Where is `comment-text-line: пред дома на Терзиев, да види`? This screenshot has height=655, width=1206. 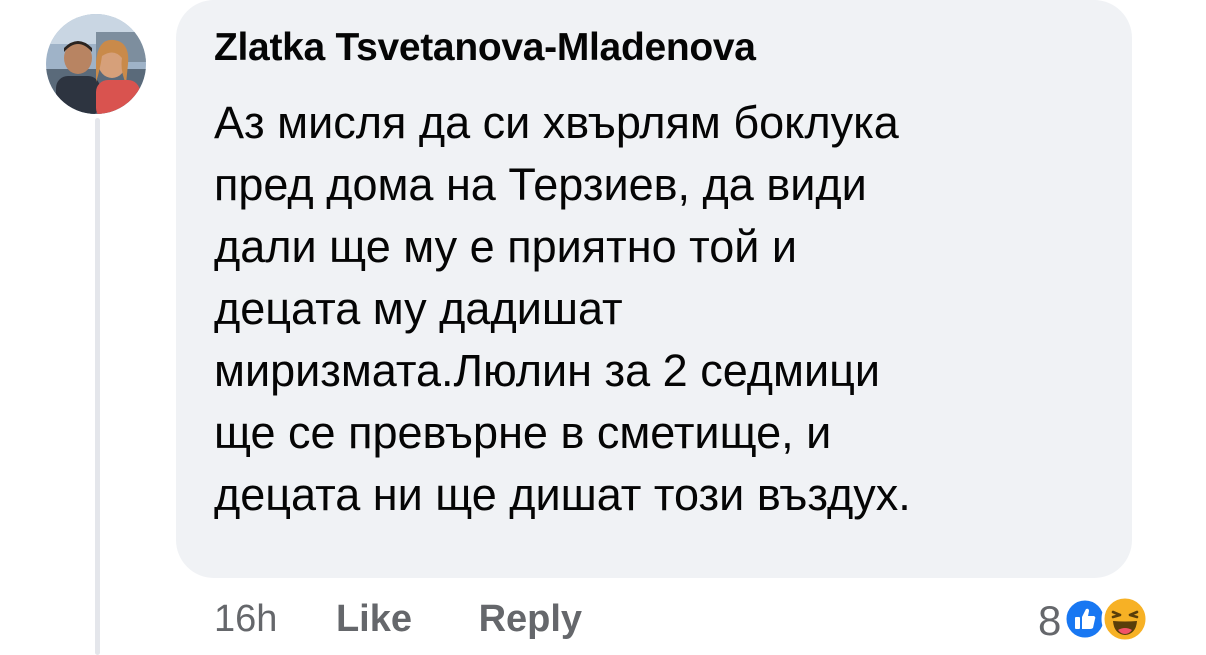
comment-text-line: пред дома на Терзиев, да види is located at coordinates (540, 184).